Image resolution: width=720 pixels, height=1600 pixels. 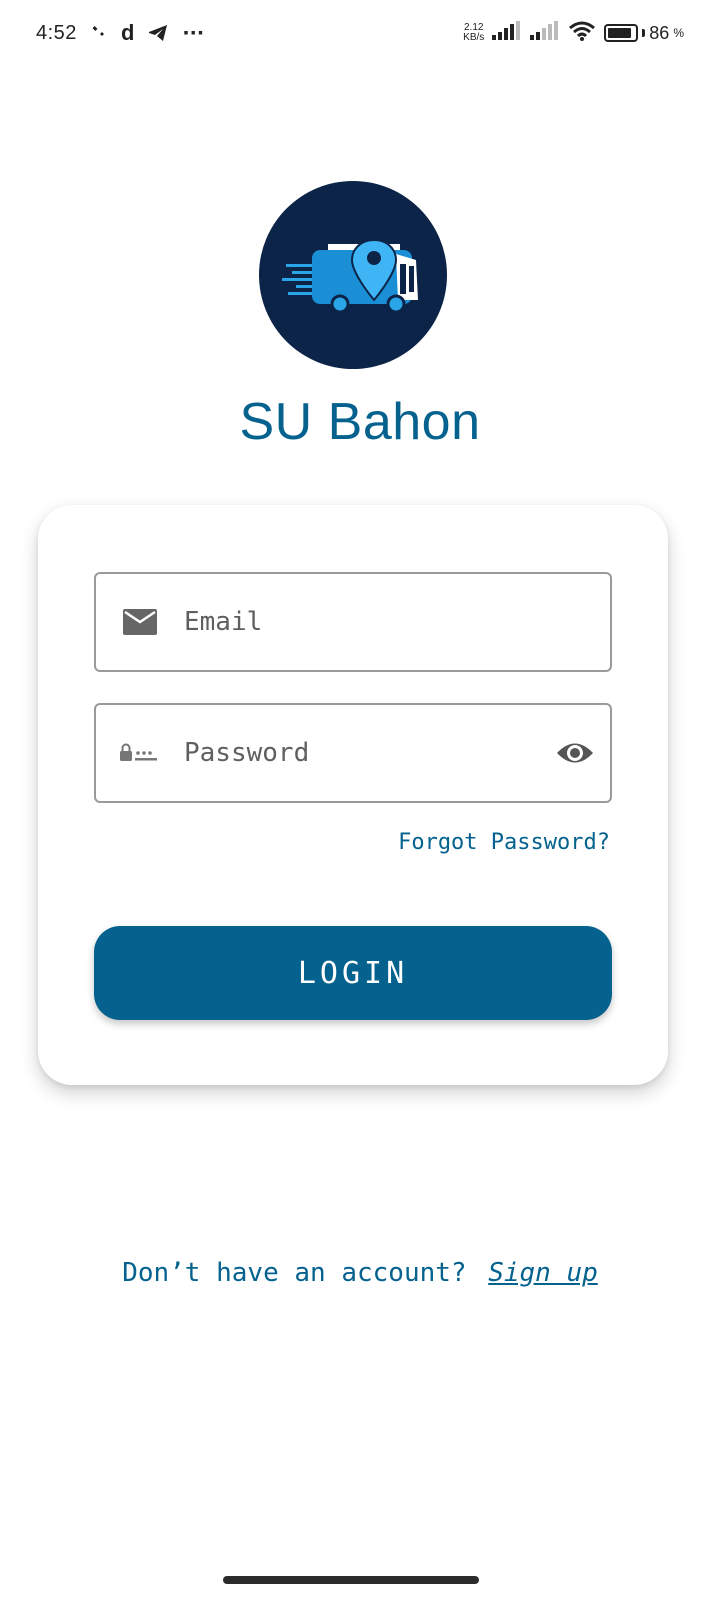 I want to click on app-title: SU Bahon, so click(x=360, y=422).